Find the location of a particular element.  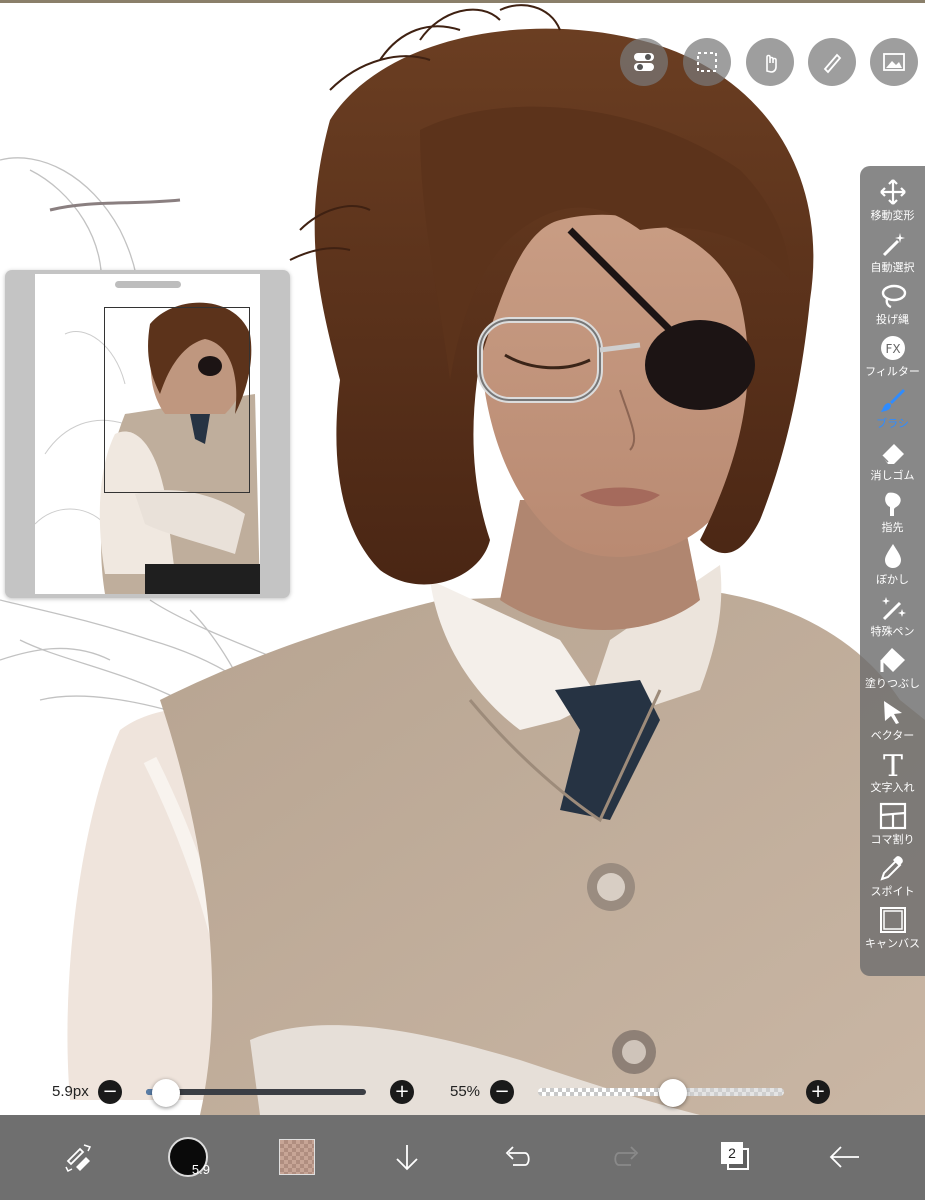

pen-eraser-swap-button is located at coordinates (78, 1157).